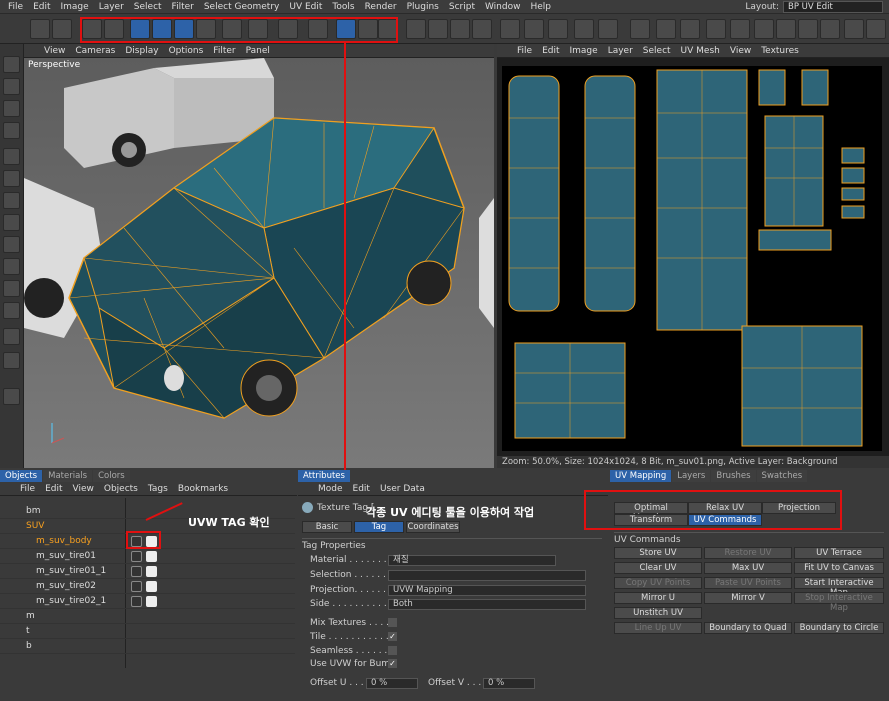 This screenshot has width=889, height=701. I want to click on grid-icon, so click(854, 29).